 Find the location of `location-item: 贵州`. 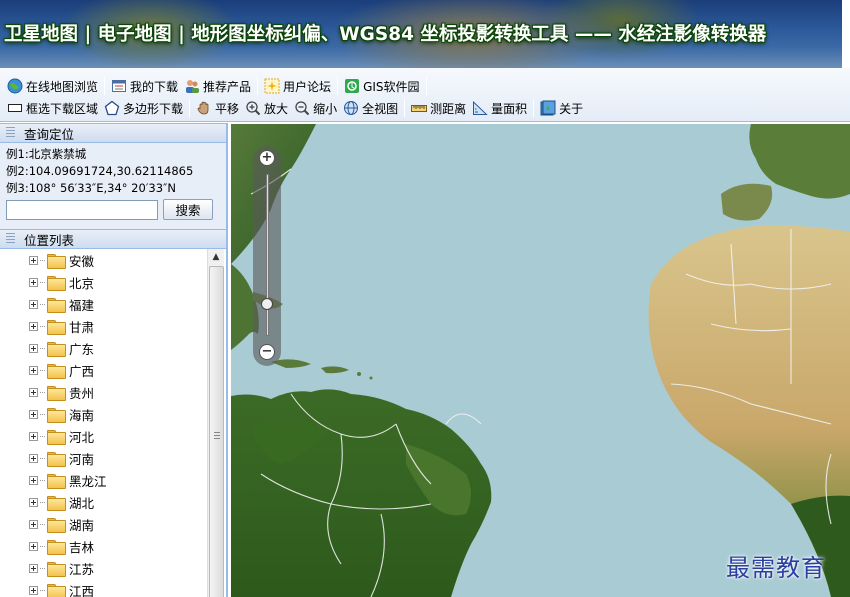

location-item: 贵州 is located at coordinates (113, 392).